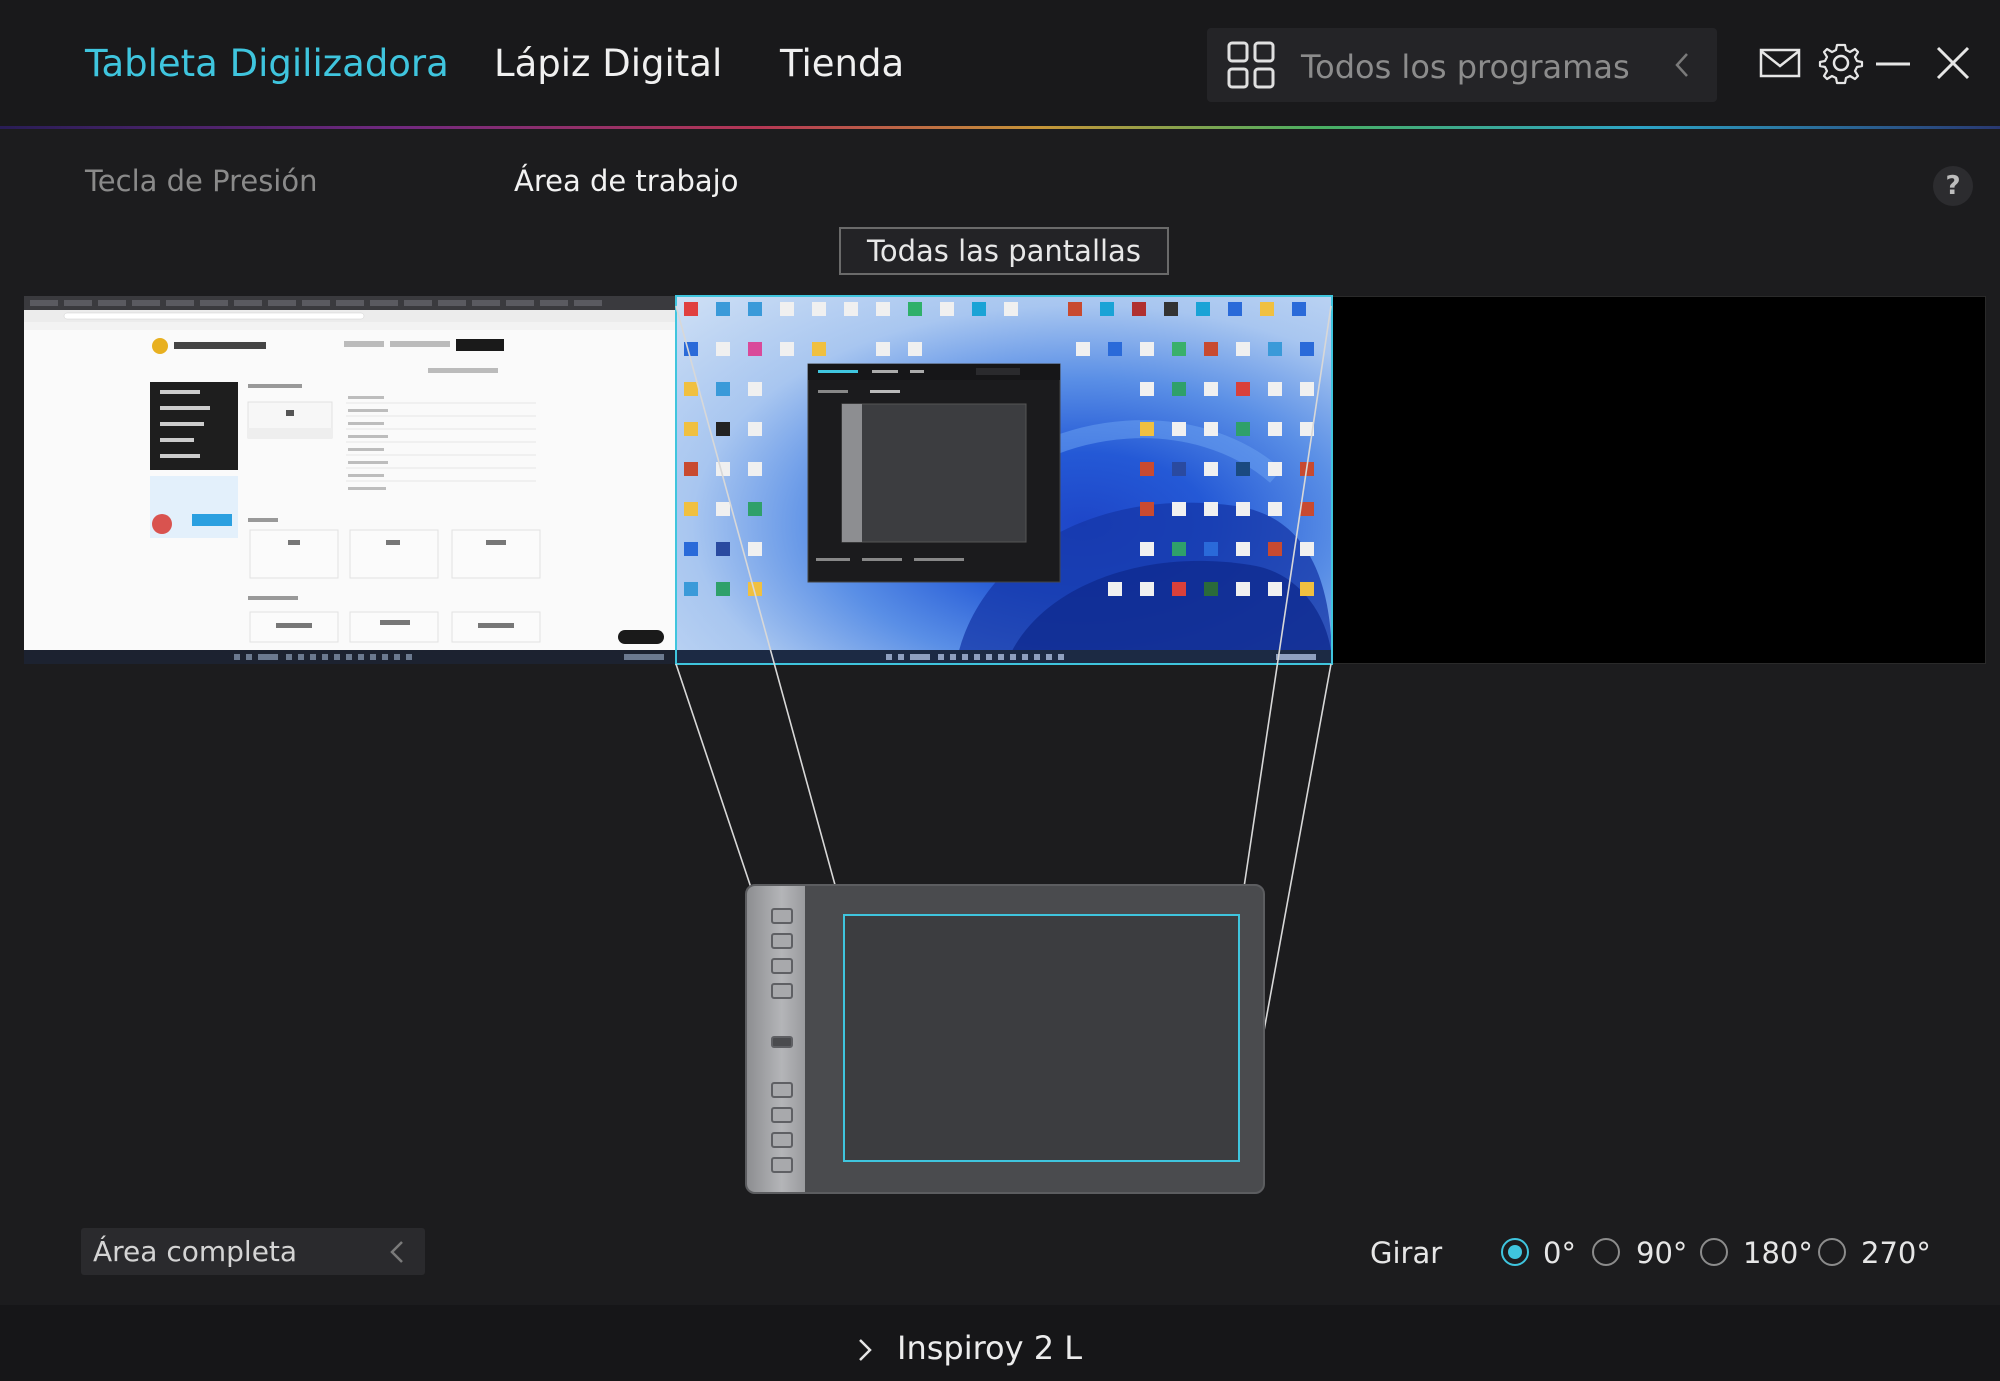 This screenshot has width=2000, height=1381. What do you see at coordinates (1662, 1253) in the screenshot?
I see `rotation-option-label: 90°` at bounding box center [1662, 1253].